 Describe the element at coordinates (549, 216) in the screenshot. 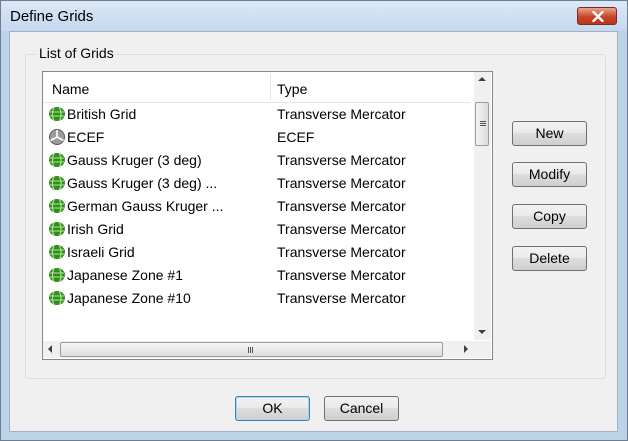

I see `copy-button: Copy` at that location.